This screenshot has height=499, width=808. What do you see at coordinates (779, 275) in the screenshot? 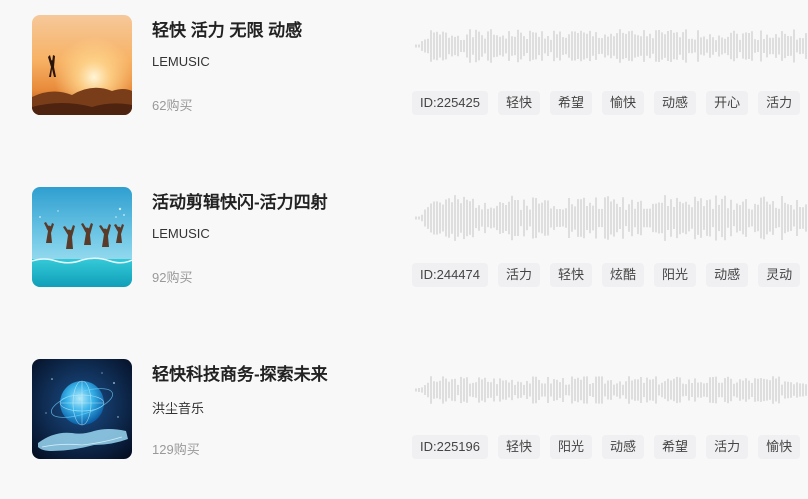
I see `tag-chip: 灵动` at bounding box center [779, 275].